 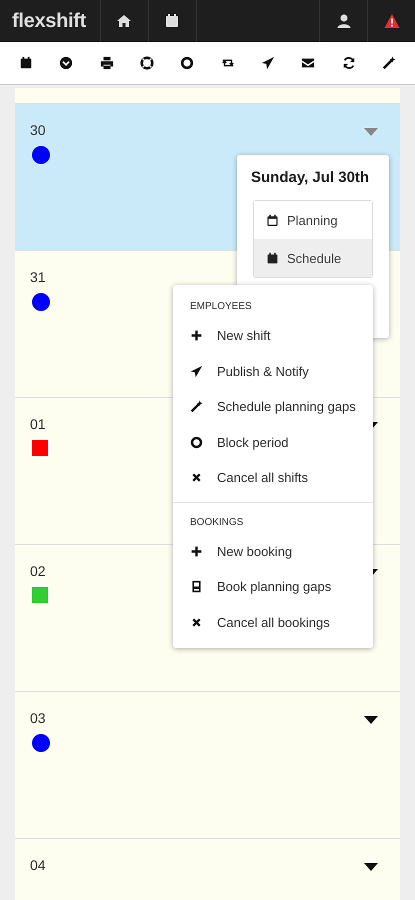 What do you see at coordinates (38, 718) in the screenshot?
I see `day-number: 03` at bounding box center [38, 718].